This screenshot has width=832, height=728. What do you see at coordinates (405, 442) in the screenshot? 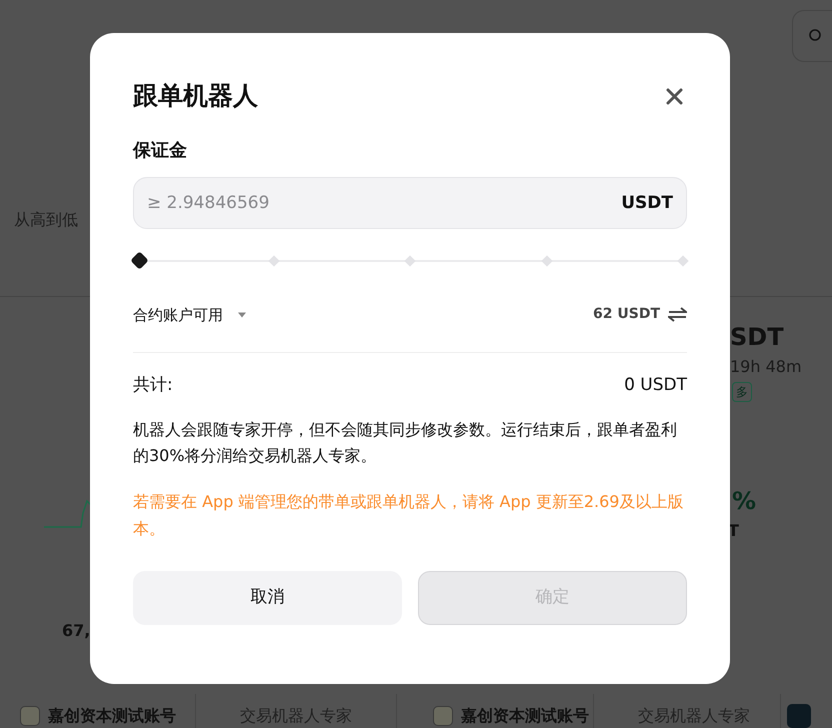
I see `info-paragraph: 机器人会跟随专家开停，但不会随其同步修改参数。运行结束后，跟单者盈利的30%将分润给交易机器人专家。` at bounding box center [405, 442].